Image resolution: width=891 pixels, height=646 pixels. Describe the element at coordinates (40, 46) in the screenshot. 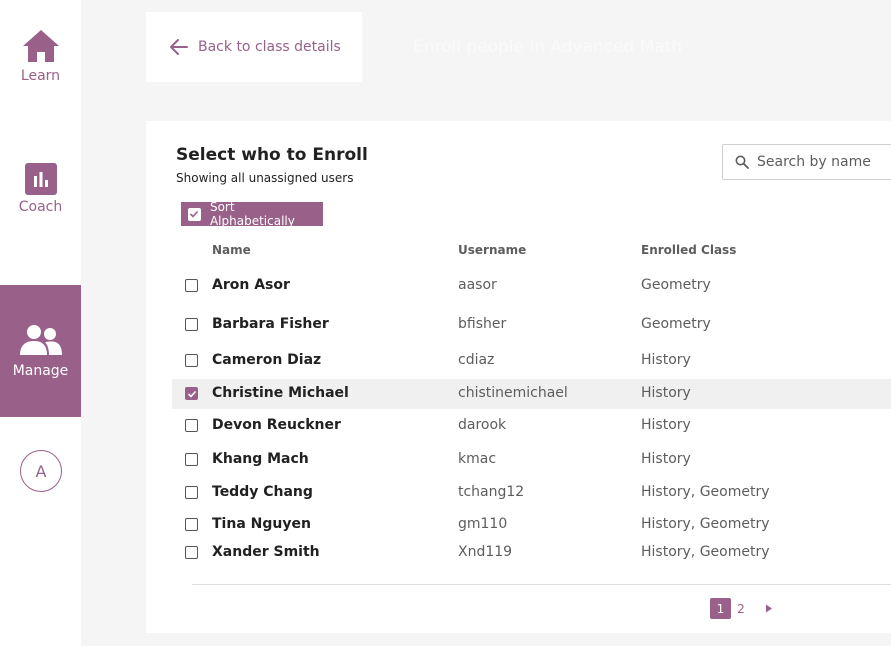

I see `home-icon` at that location.